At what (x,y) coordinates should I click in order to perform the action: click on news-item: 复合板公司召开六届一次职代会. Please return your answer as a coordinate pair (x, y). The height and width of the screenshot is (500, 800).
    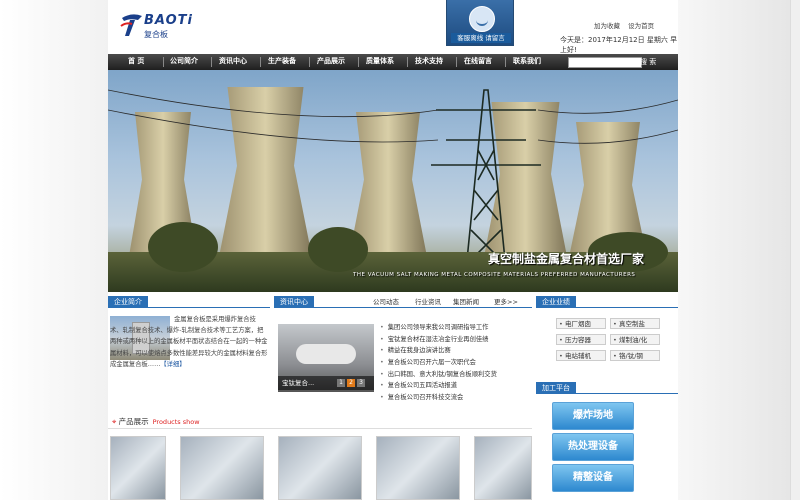
    Looking at the image, I should click on (451, 363).